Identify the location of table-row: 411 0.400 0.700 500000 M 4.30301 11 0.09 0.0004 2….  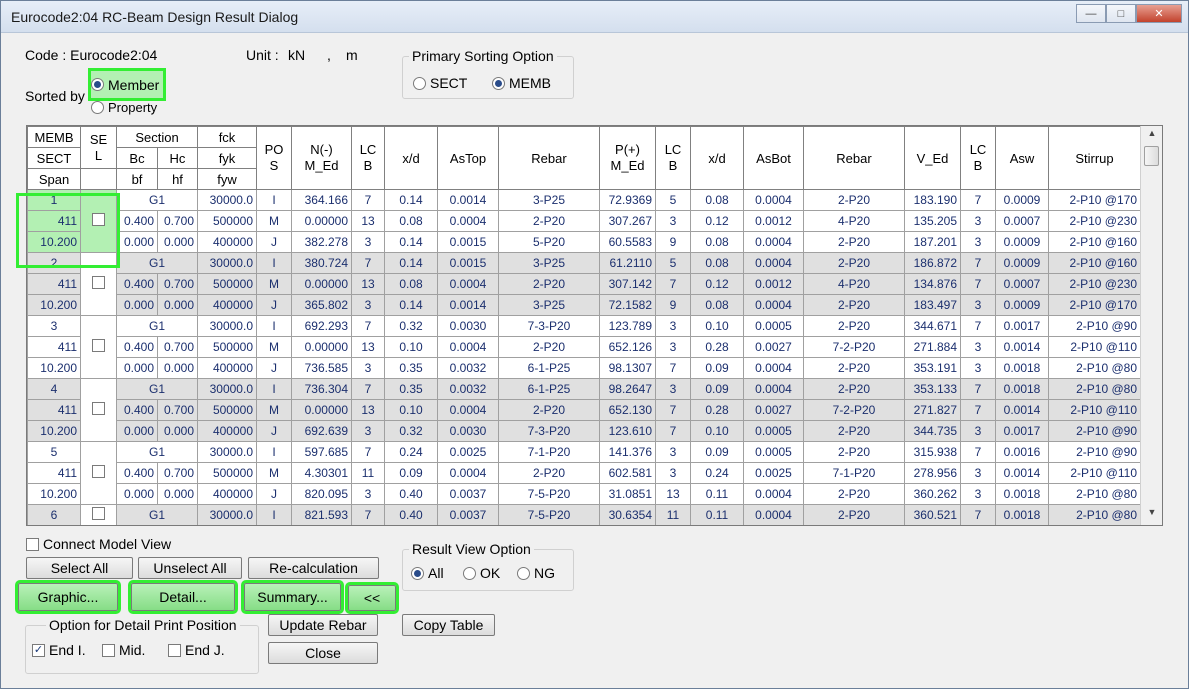
(584, 473).